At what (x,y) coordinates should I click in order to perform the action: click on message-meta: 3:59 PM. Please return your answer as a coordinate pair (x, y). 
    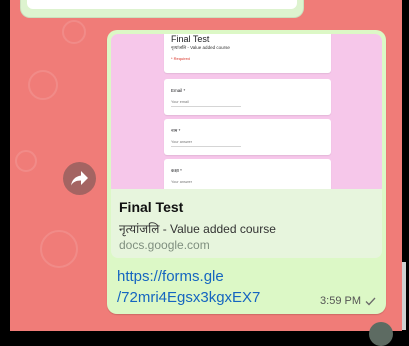
    Looking at the image, I should click on (348, 301).